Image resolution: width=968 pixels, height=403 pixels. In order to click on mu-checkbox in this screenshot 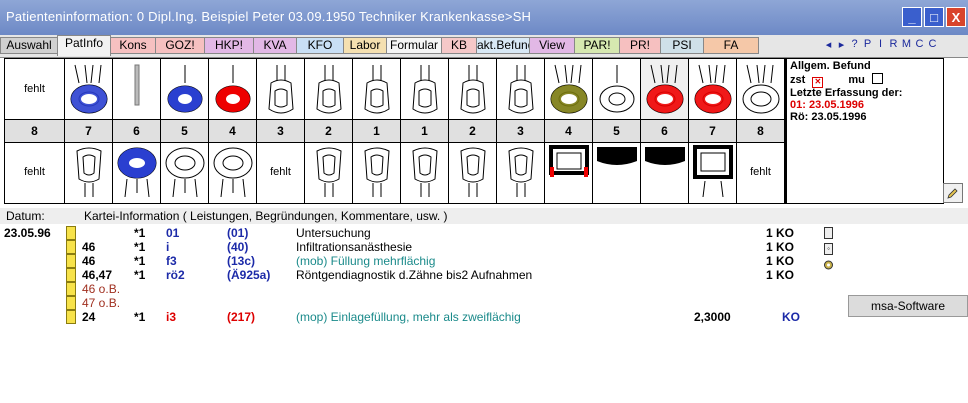, I will do `click(877, 78)`.